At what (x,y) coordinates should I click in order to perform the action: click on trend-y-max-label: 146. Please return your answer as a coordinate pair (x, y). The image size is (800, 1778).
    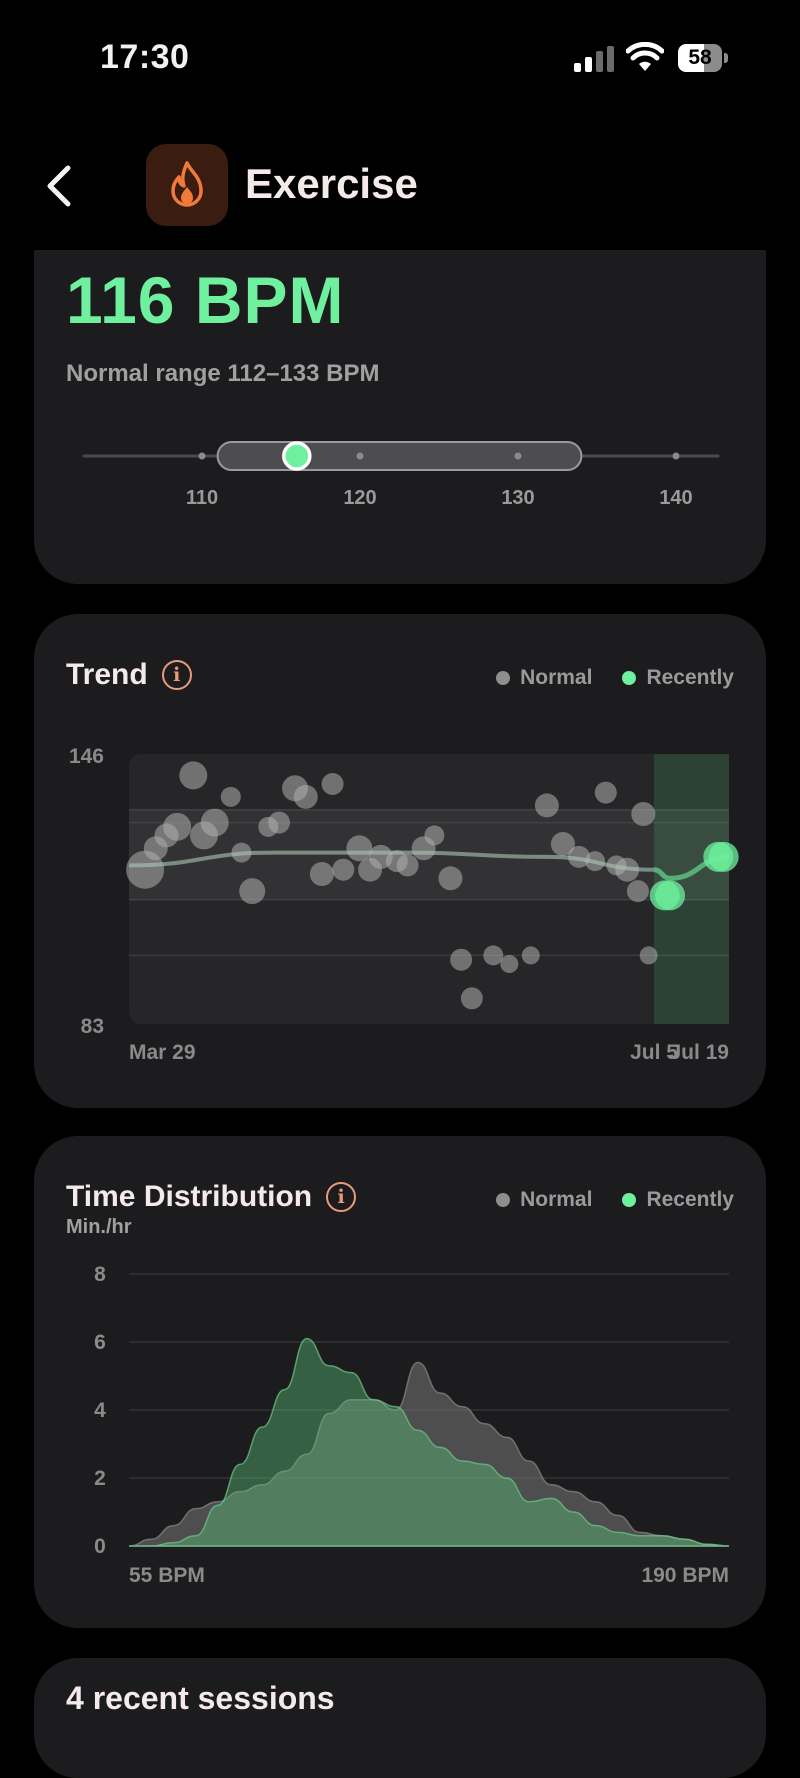
    Looking at the image, I should click on (86, 756).